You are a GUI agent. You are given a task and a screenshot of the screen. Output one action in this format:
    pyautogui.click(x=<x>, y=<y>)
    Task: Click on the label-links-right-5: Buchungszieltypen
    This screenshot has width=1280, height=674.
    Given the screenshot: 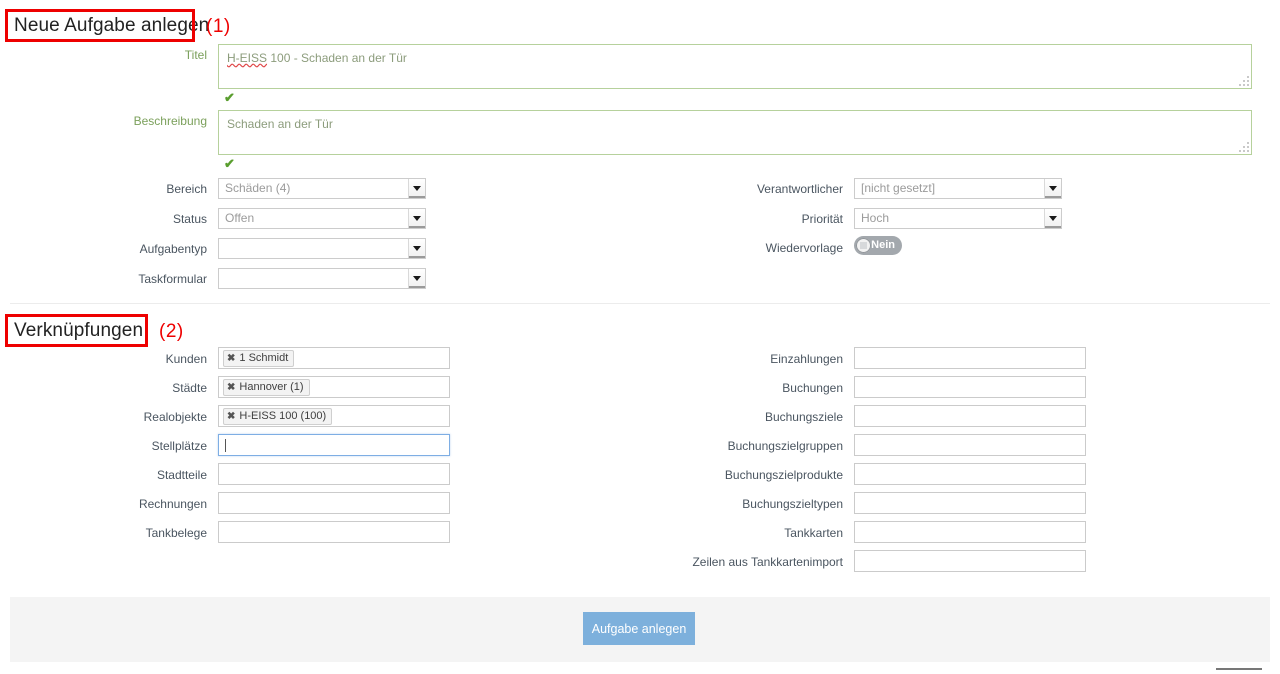 What is the action you would take?
    pyautogui.click(x=792, y=504)
    